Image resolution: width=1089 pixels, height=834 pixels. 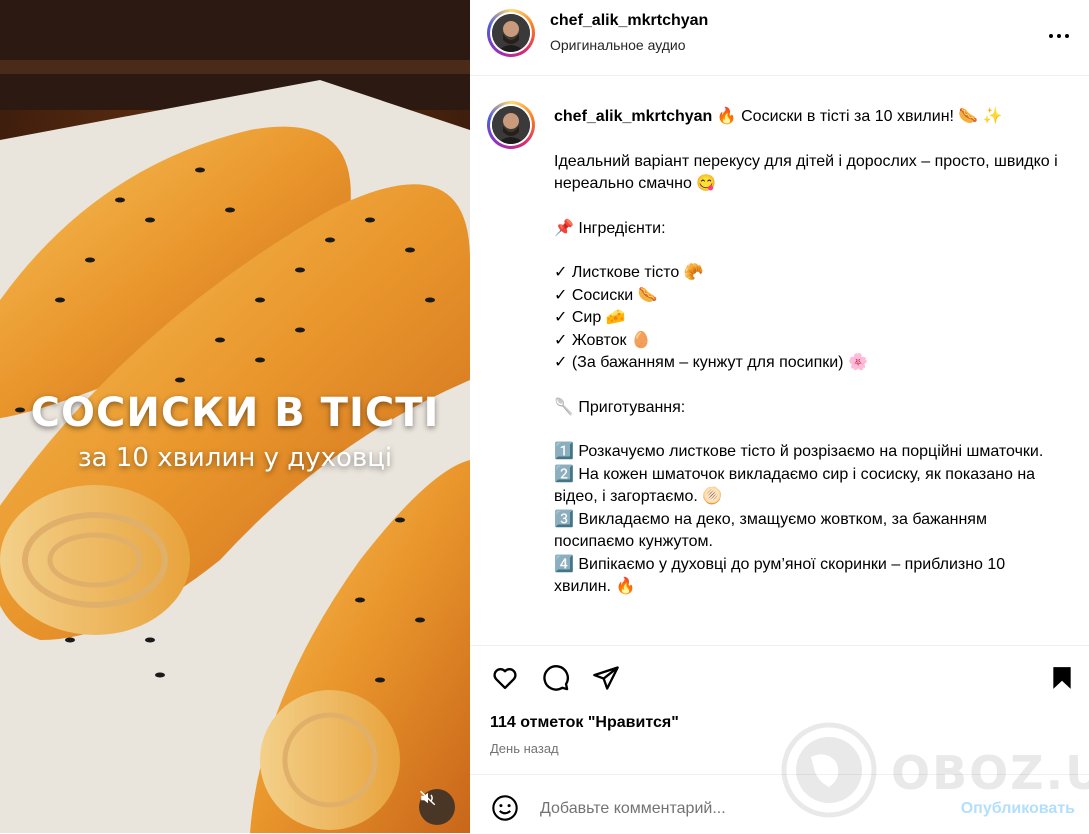 I want to click on paper-plane-icon, so click(x=606, y=678).